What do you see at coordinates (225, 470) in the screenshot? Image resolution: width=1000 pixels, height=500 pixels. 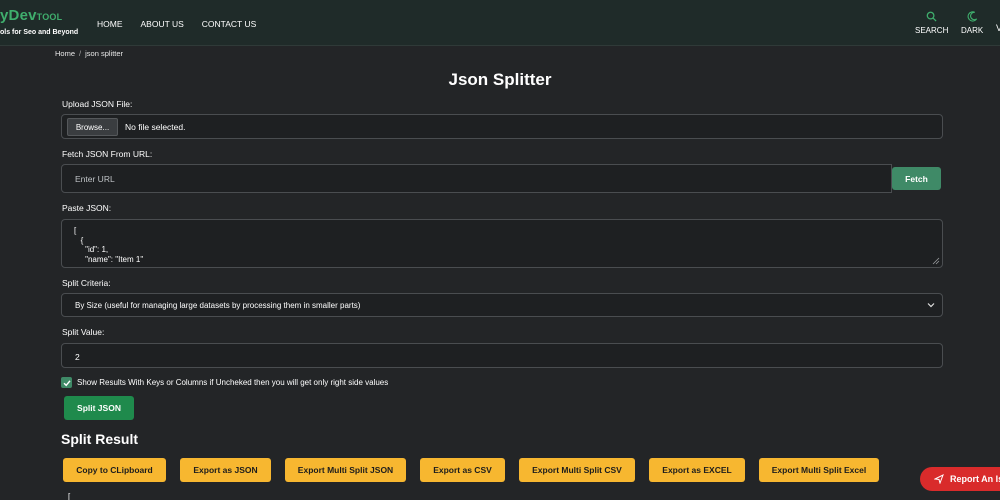 I see `export-json-button: Export as JSON` at bounding box center [225, 470].